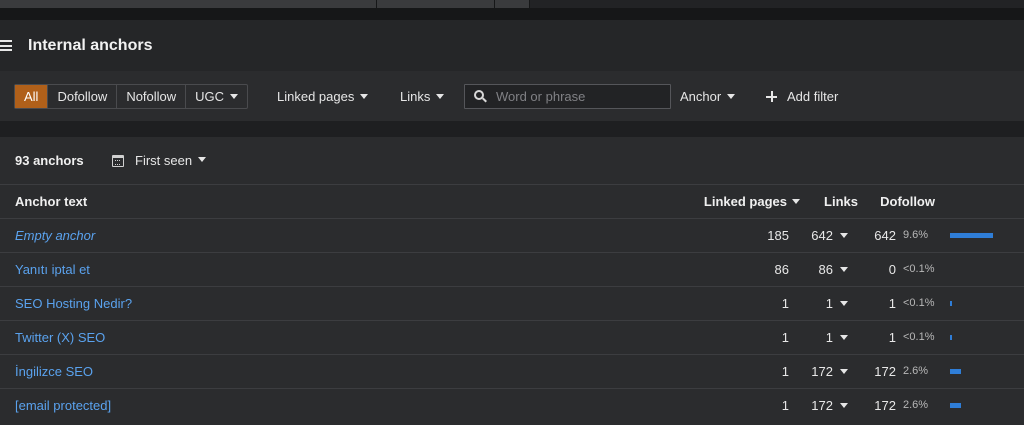 The height and width of the screenshot is (425, 1024). I want to click on sort-desc-icon, so click(796, 202).